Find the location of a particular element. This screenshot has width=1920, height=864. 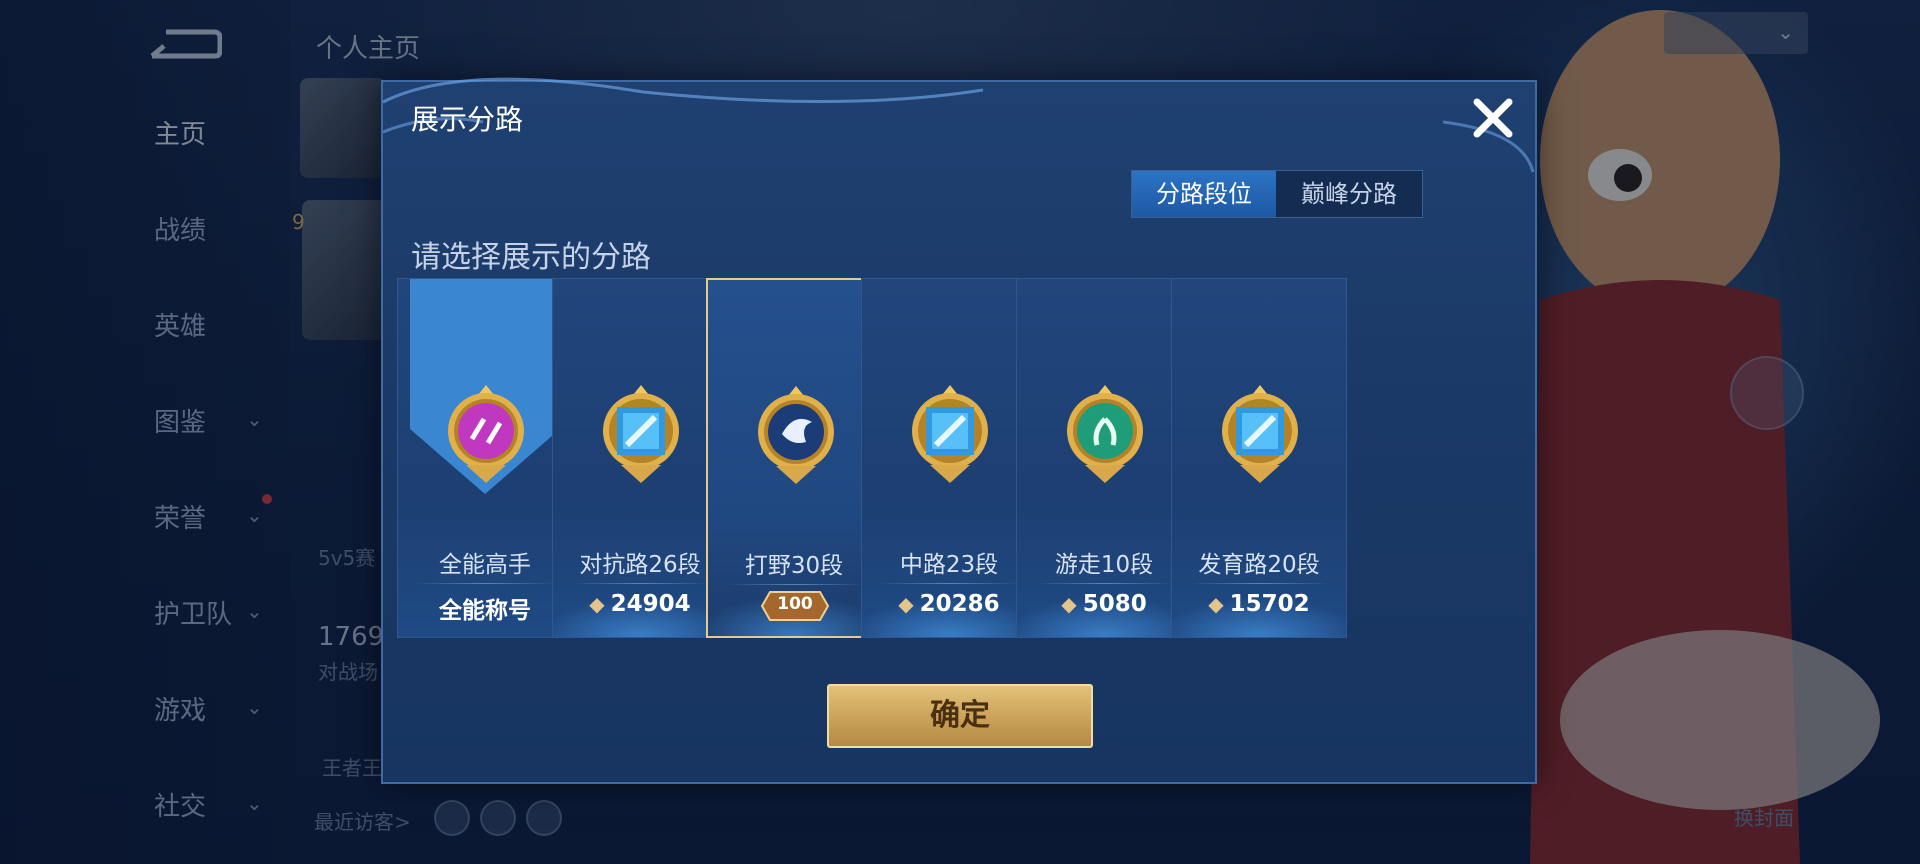

dialog-ornament is located at coordinates (958, 125).